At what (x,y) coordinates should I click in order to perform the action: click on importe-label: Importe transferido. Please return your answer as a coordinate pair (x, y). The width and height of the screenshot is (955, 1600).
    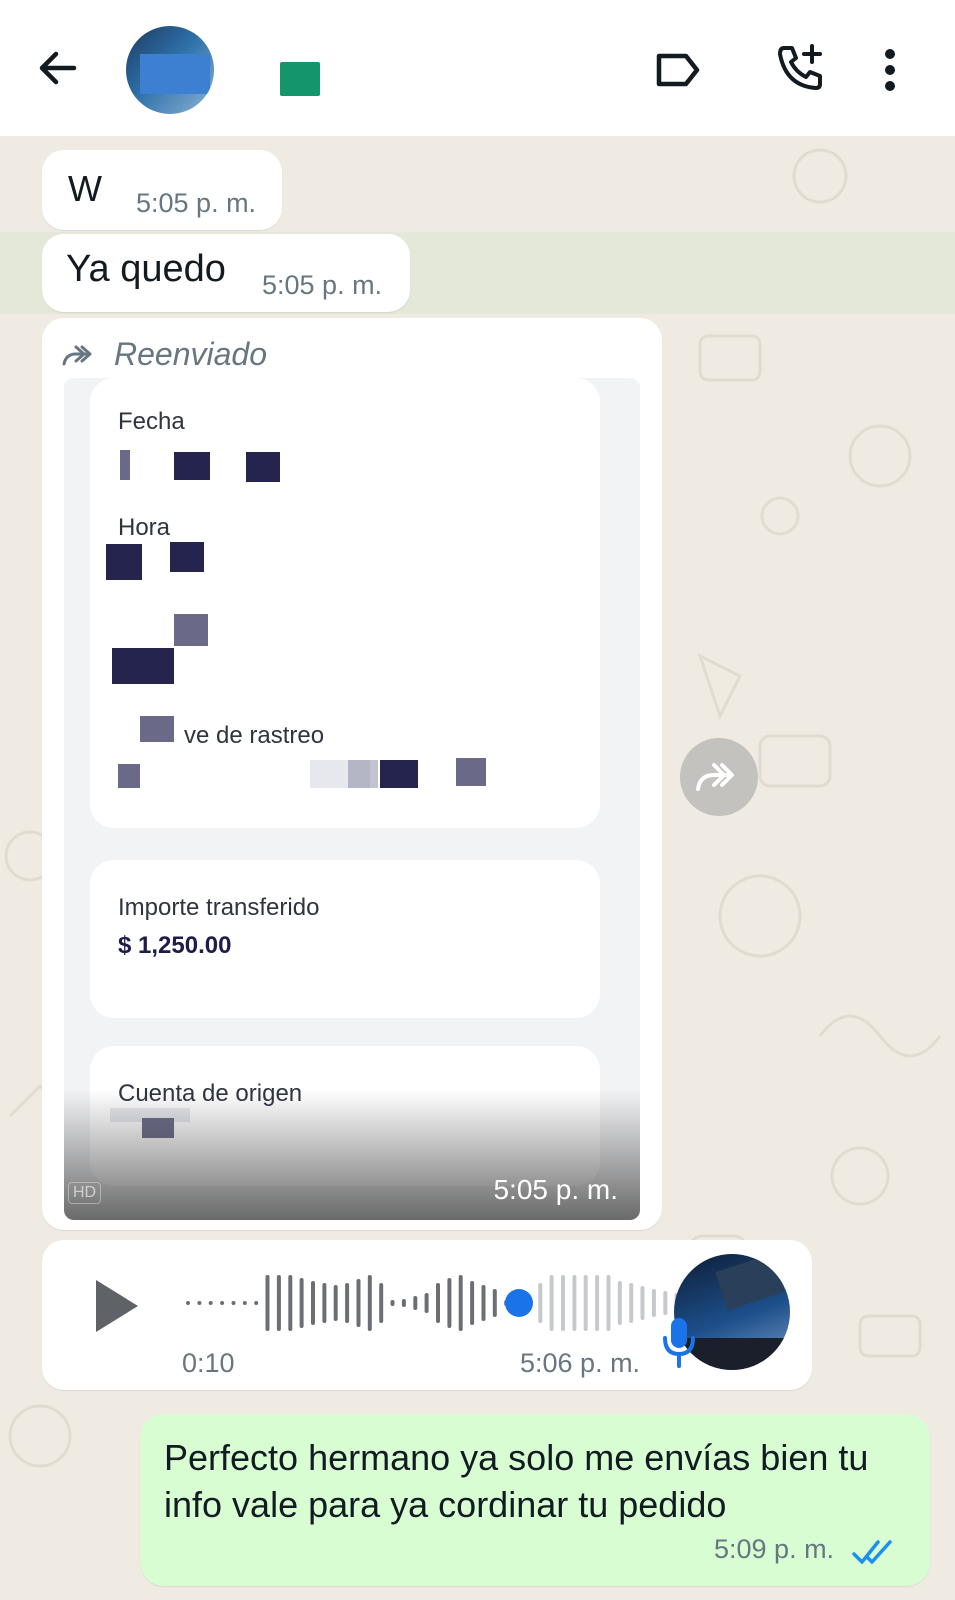
    Looking at the image, I should click on (219, 907).